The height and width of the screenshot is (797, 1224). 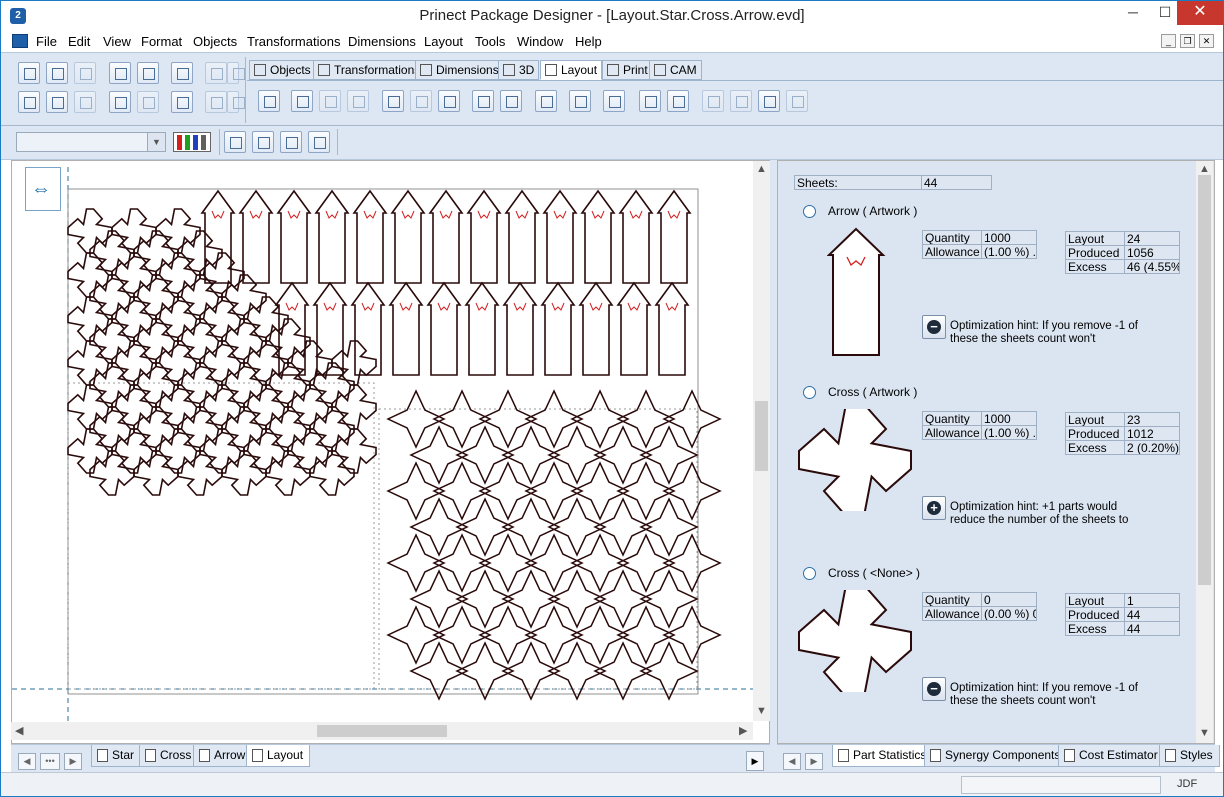 What do you see at coordinates (120, 73) in the screenshot?
I see `zoom-icon` at bounding box center [120, 73].